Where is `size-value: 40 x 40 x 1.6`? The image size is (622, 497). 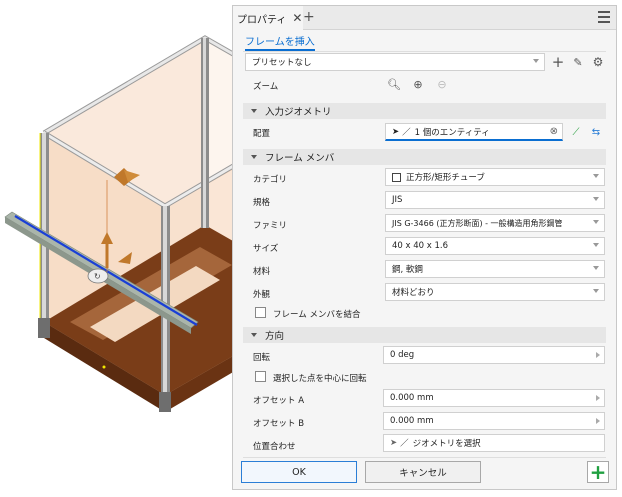
size-value: 40 x 40 x 1.6 is located at coordinates (420, 246).